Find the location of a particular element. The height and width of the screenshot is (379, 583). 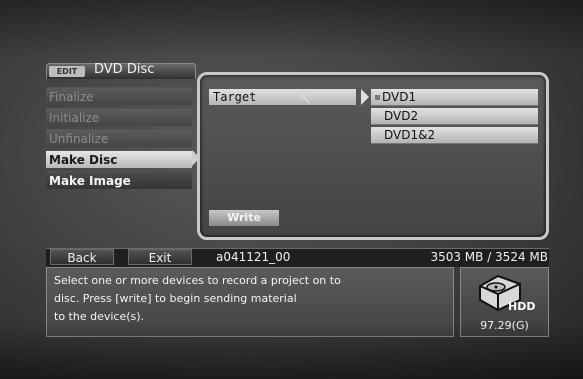

target-selector: Target is located at coordinates (282, 97).